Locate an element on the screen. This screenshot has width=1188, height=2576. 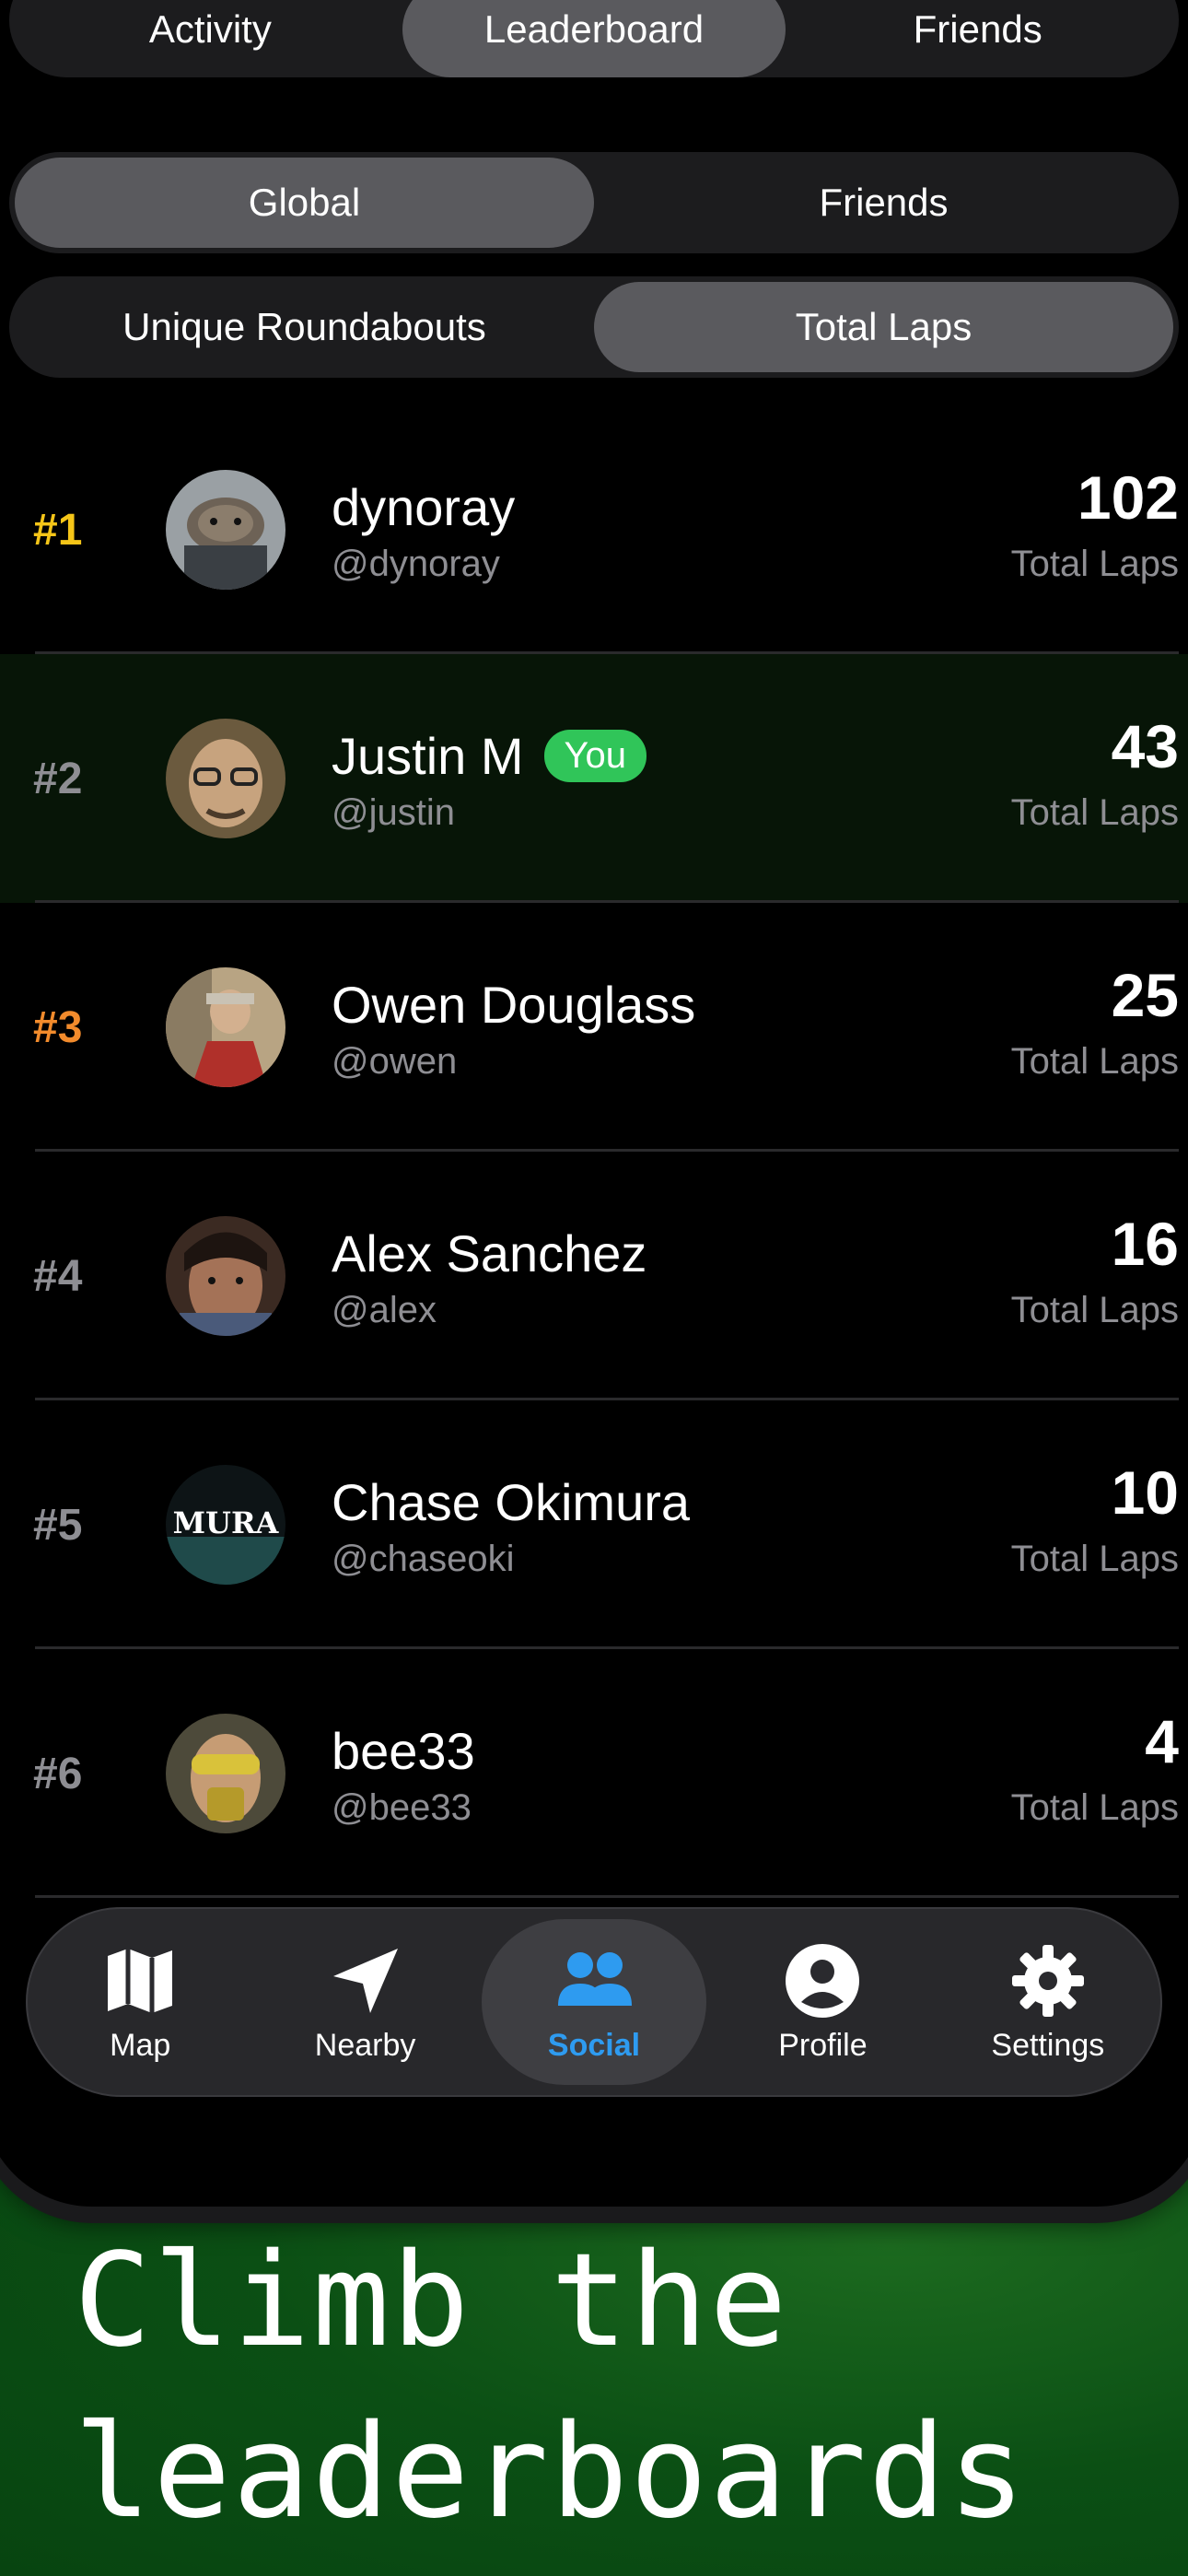
leaderboard-row: #4 Alex Sanchez @alex 16 Total Laps is located at coordinates (594, 1276).